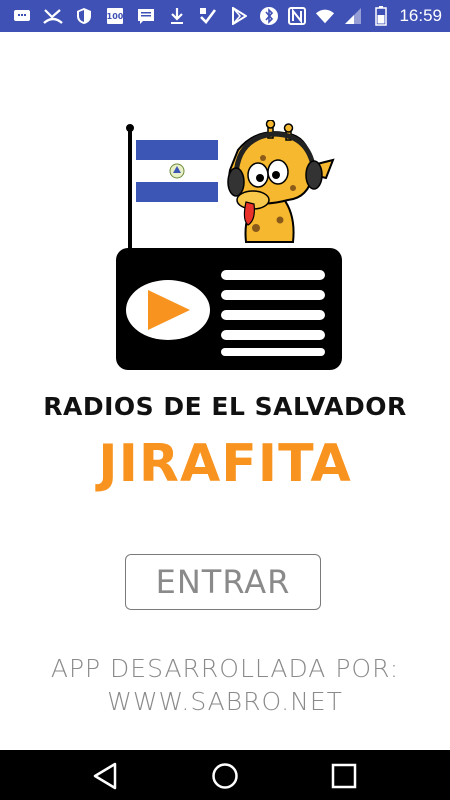 The image size is (450, 800). Describe the element at coordinates (225, 668) in the screenshot. I see `credits-label: APP DESARROLLADA POR:` at that location.